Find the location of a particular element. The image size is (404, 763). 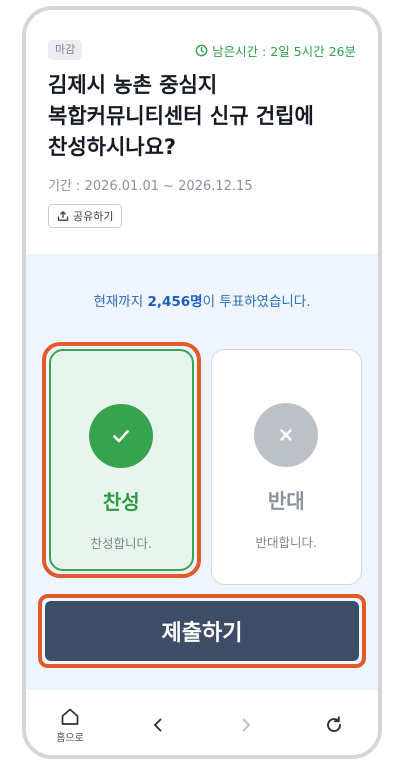

poll-period: 기간 : 2026.01.01 ~ 2026.12.15 is located at coordinates (150, 186).